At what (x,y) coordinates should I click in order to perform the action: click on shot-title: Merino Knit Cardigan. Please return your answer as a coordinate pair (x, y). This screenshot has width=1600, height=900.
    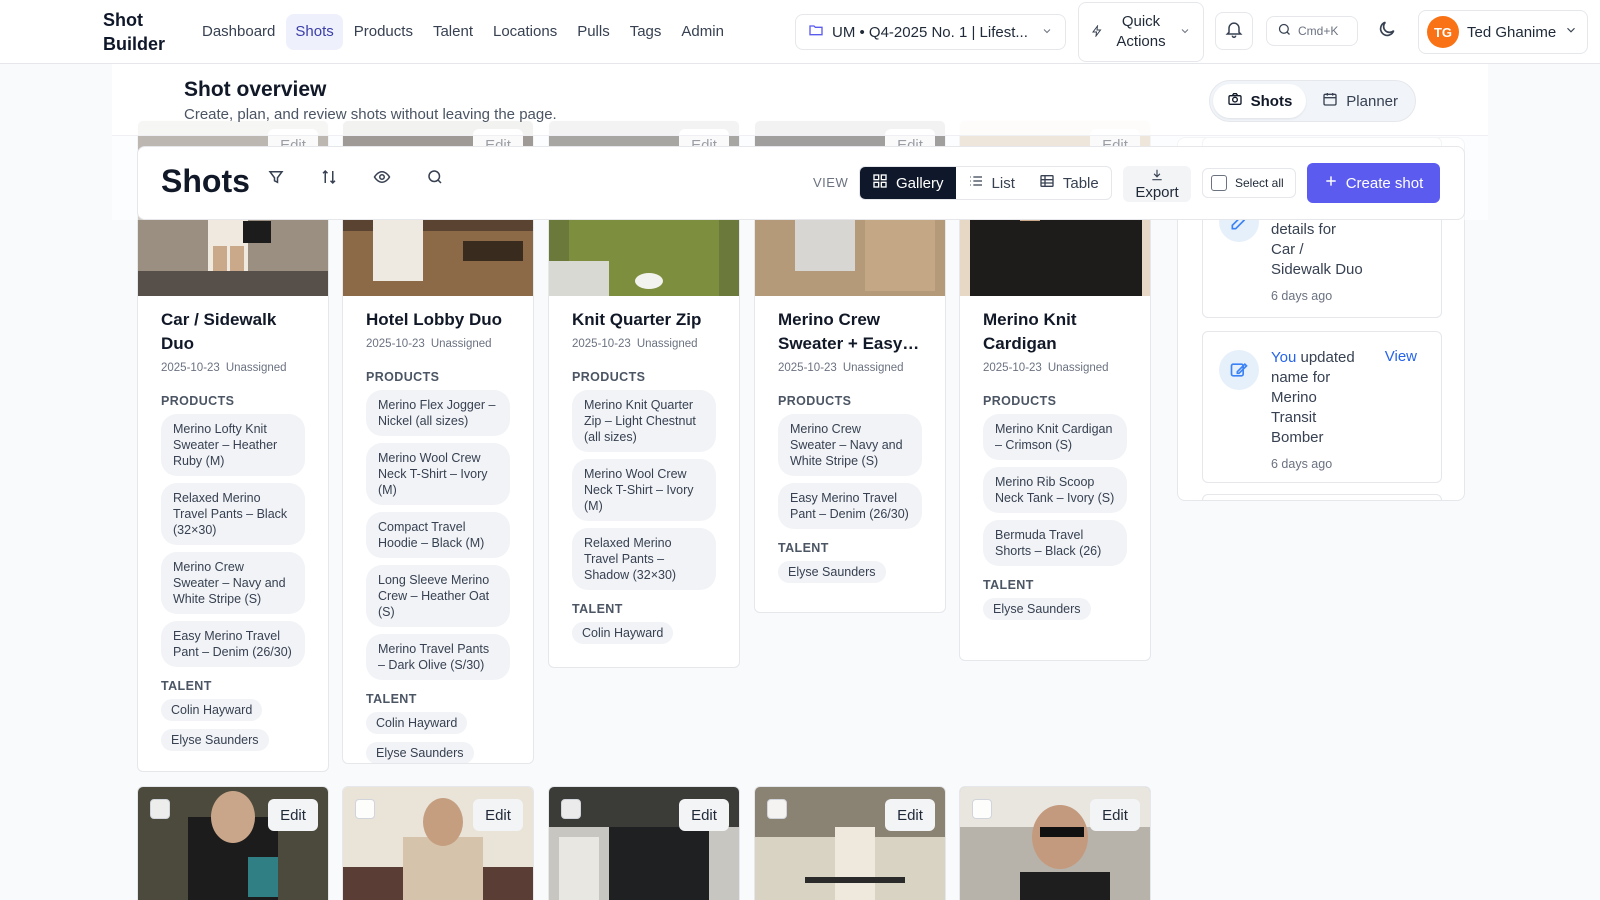
    Looking at the image, I should click on (1055, 332).